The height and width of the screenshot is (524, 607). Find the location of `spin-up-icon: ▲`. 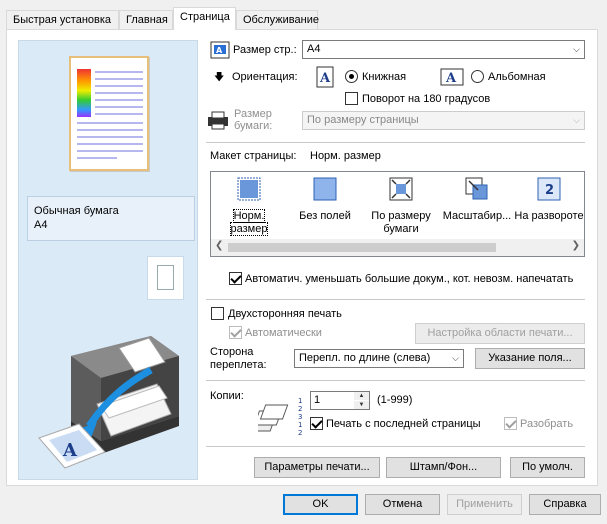

spin-up-icon: ▲ is located at coordinates (361, 396).